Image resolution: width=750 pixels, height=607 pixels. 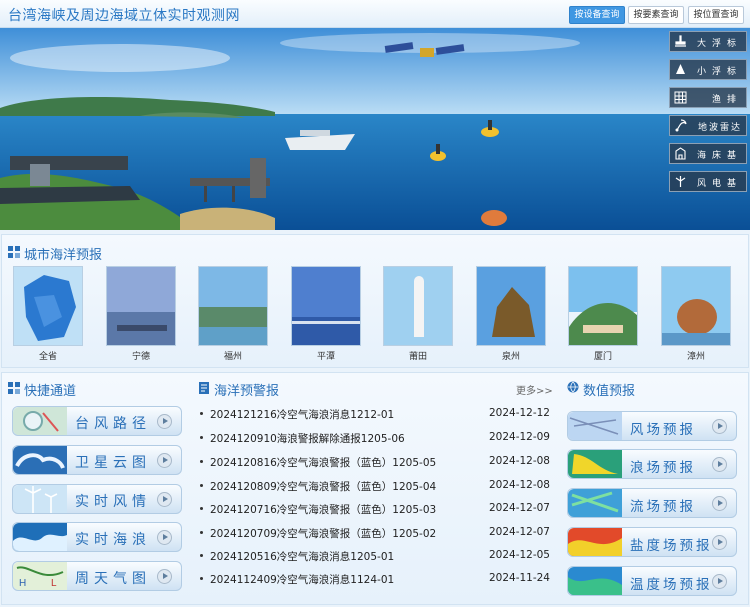 I want to click on quick-link-label: 卫星云图, so click(x=113, y=463).